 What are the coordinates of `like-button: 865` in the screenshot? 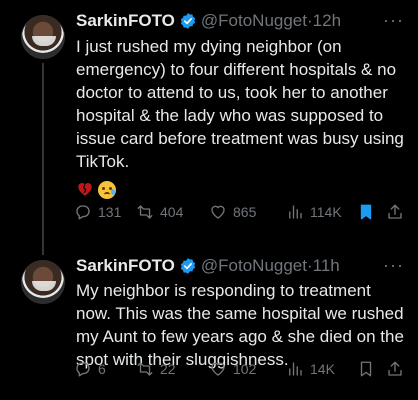 It's located at (232, 212).